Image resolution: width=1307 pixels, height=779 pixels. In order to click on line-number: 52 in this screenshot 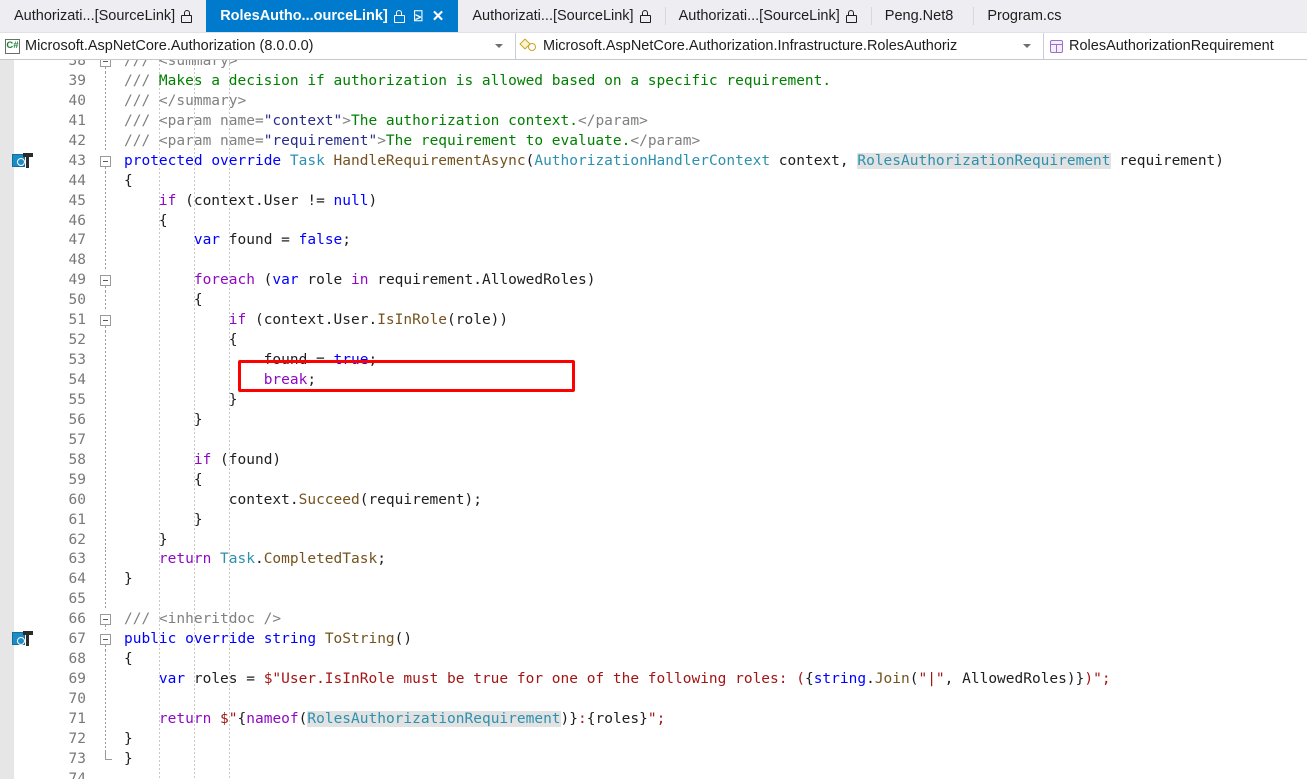, I will do `click(77, 340)`.